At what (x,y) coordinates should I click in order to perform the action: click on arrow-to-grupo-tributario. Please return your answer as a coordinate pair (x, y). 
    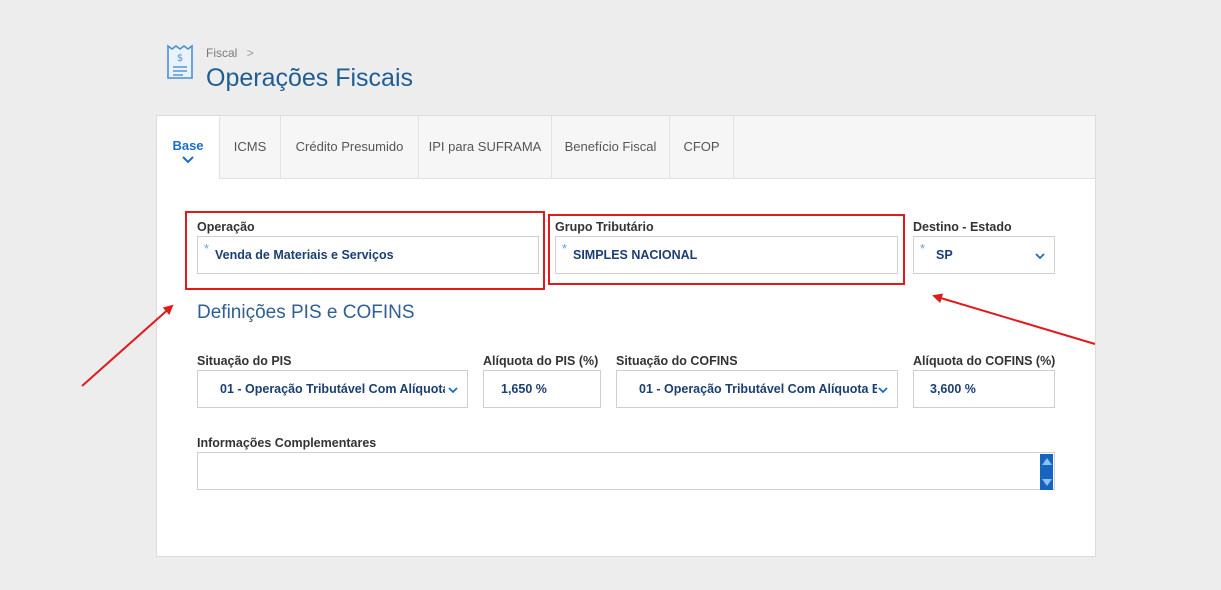
    Looking at the image, I should click on (1014, 319).